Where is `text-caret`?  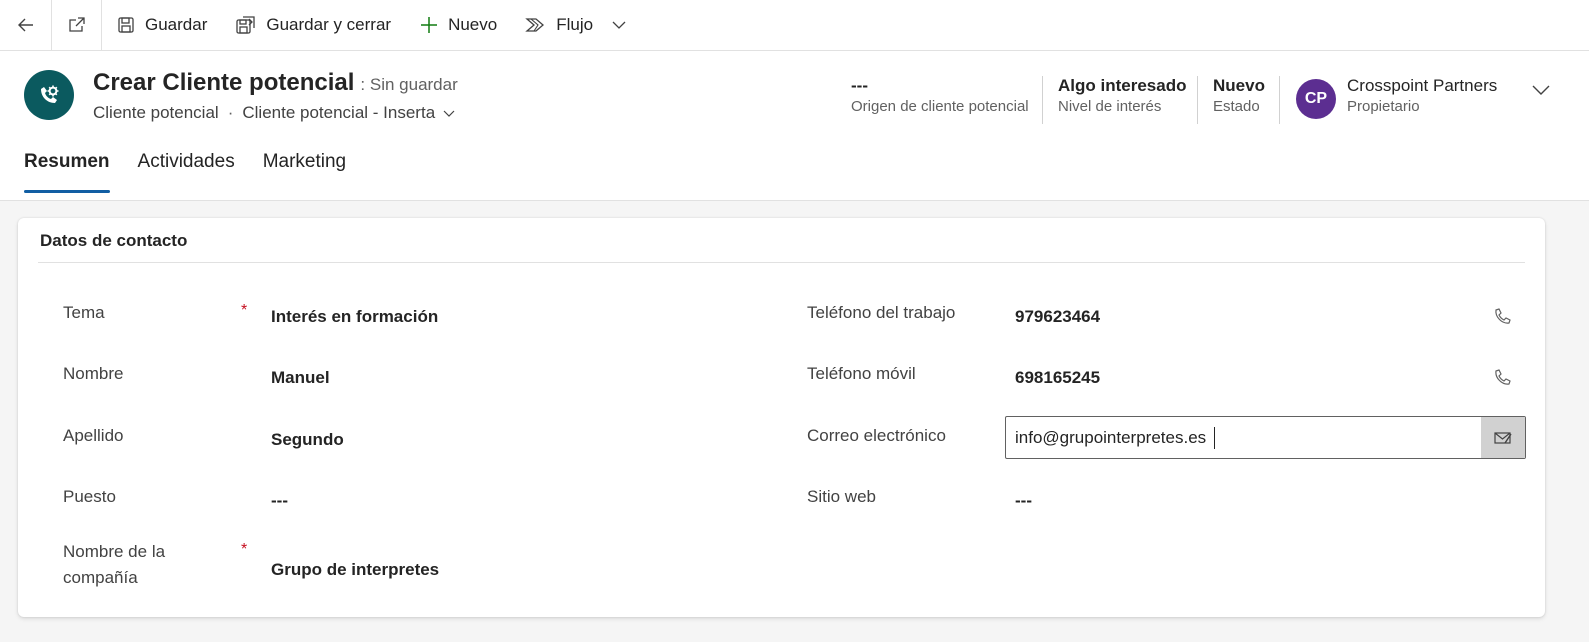 text-caret is located at coordinates (1214, 438).